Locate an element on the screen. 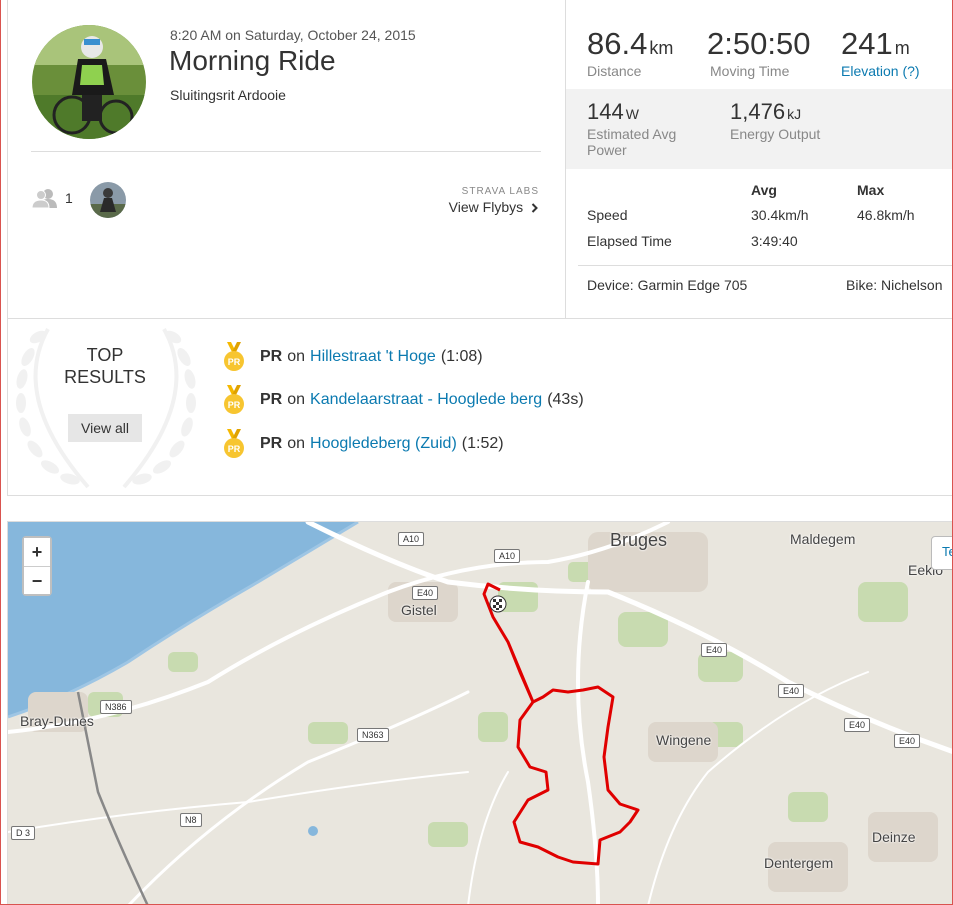 This screenshot has width=953, height=905. table-row: Speed 30.4km/h 46.8km/h is located at coordinates (767, 217).